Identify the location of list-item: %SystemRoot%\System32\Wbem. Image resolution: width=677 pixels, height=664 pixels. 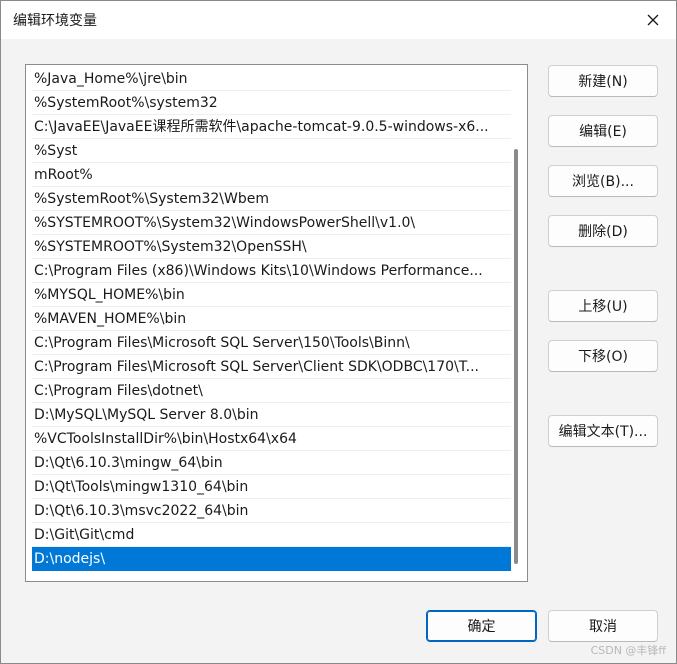
(271, 199).